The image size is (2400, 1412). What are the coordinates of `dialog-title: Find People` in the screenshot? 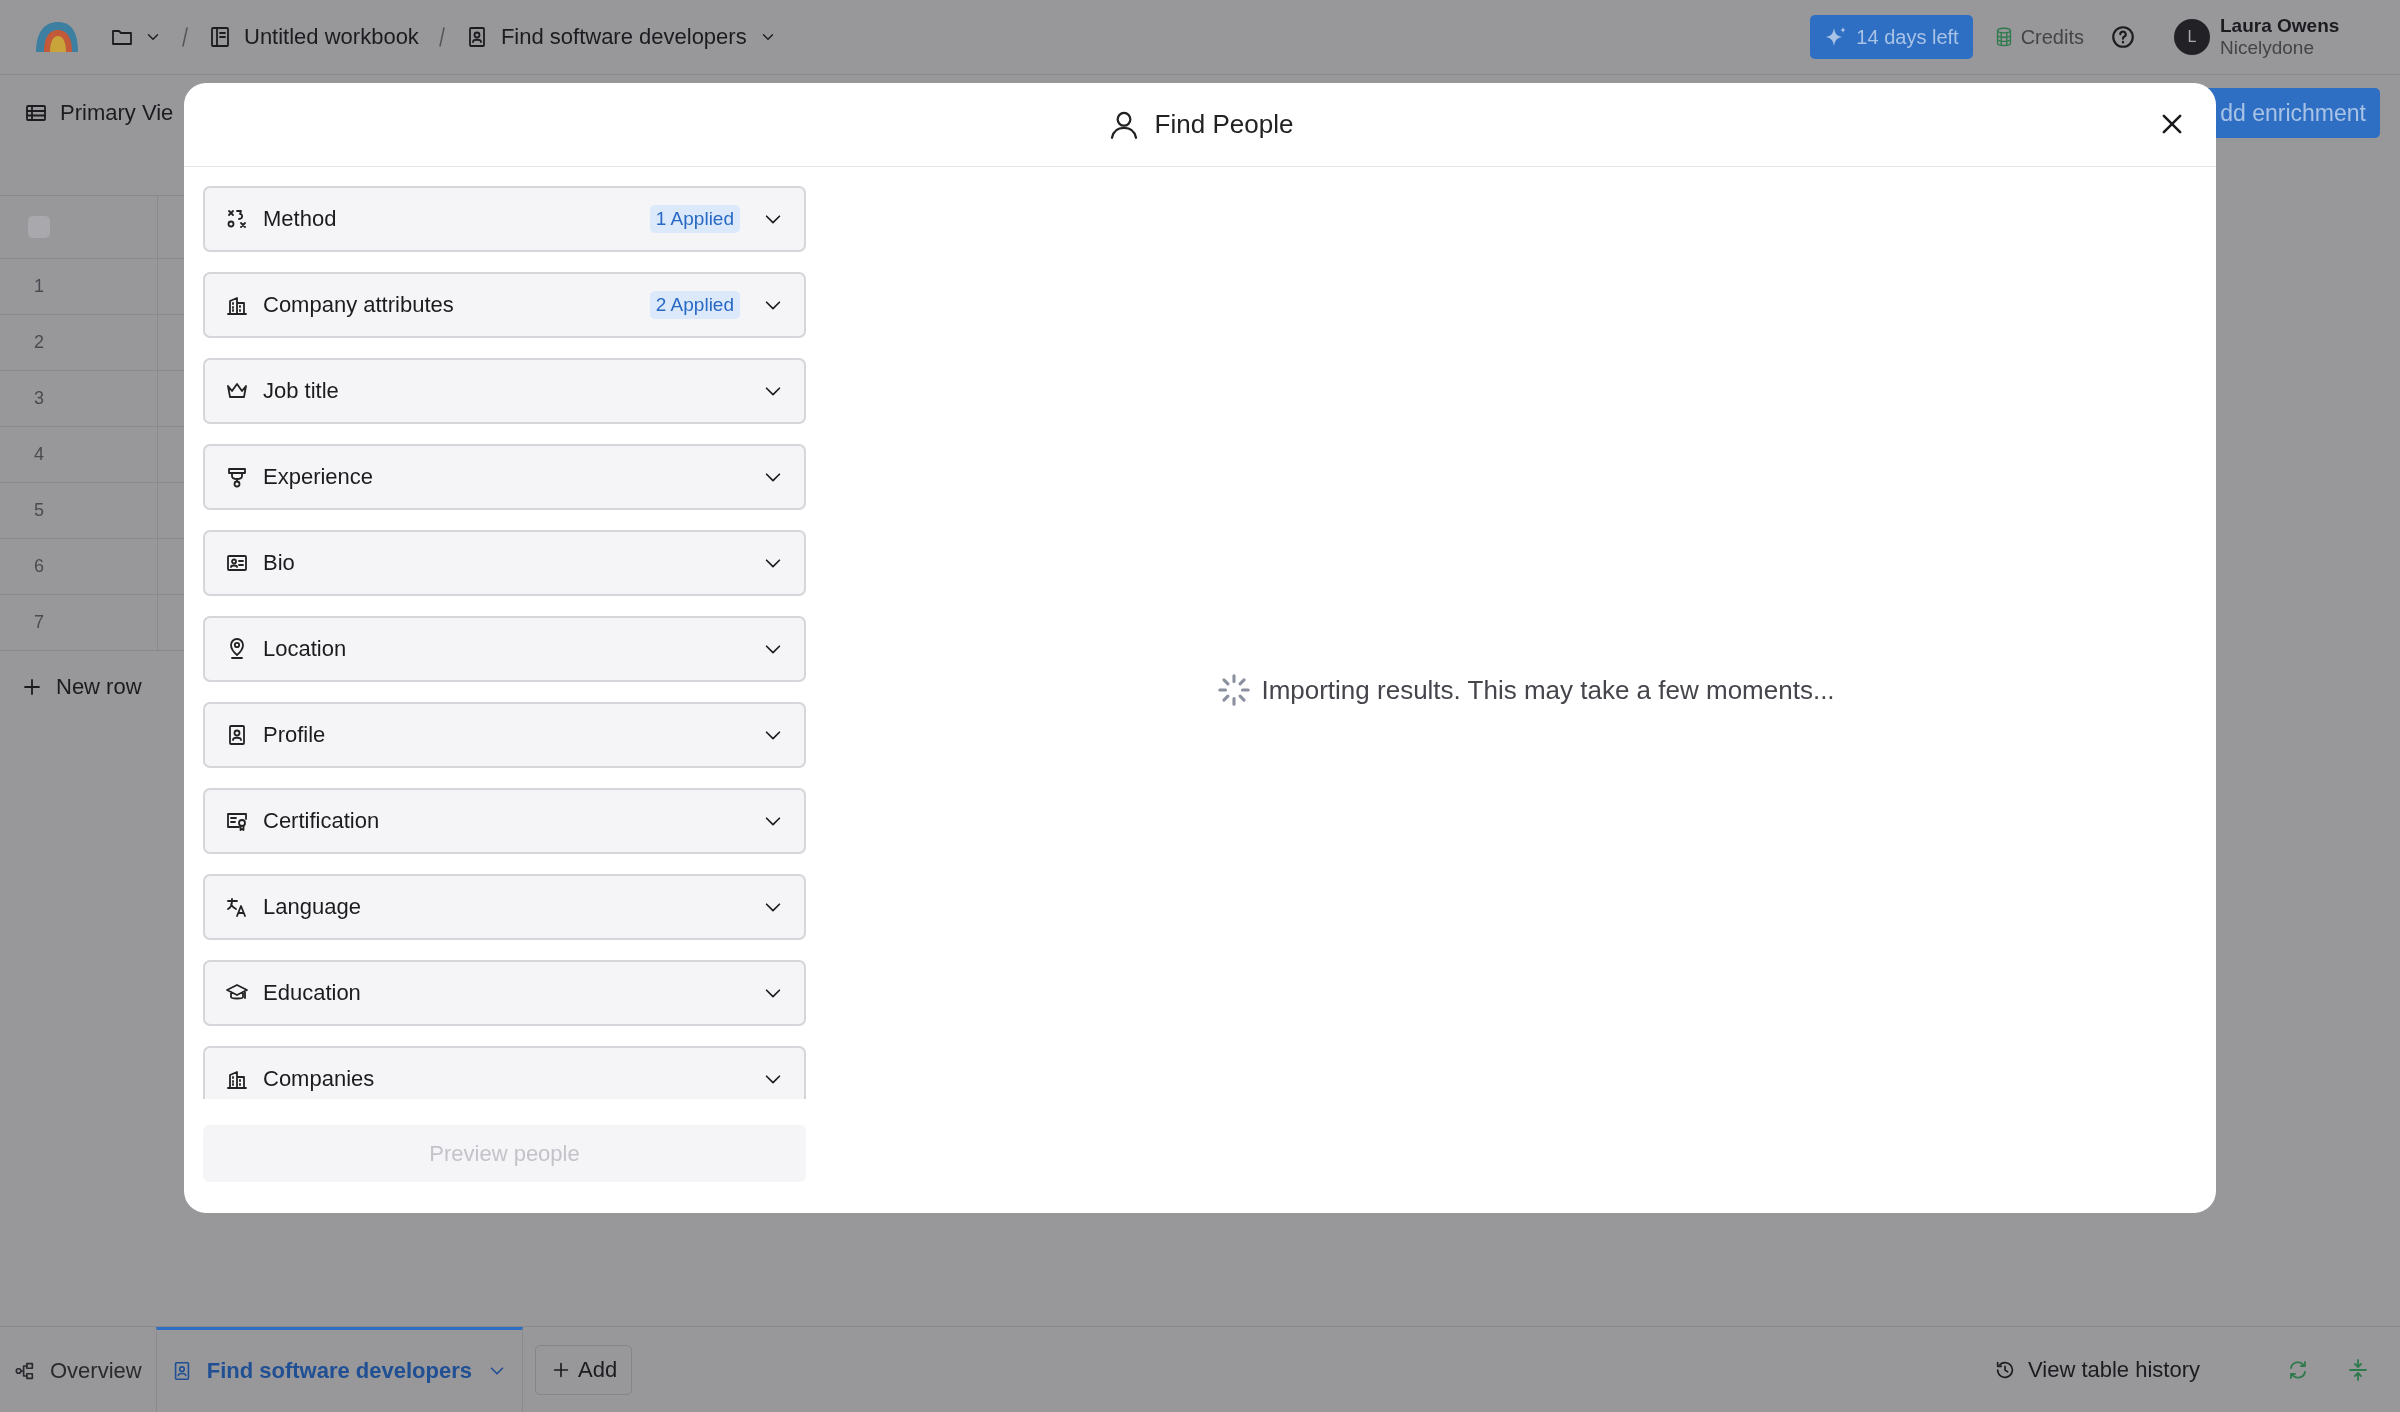 It's located at (1200, 124).